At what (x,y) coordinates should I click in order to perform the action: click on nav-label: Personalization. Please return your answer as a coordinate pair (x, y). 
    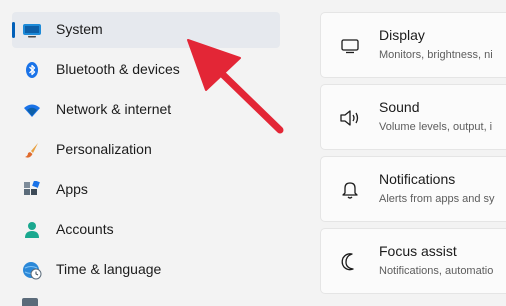
    Looking at the image, I should click on (104, 149).